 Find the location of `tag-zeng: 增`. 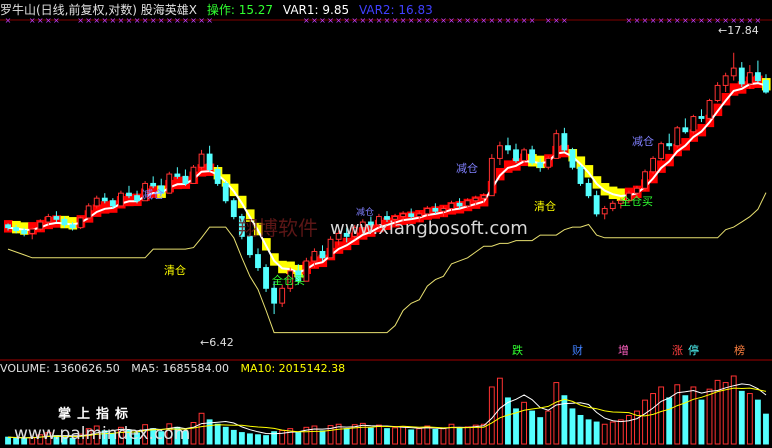

tag-zeng: 增 is located at coordinates (623, 350).